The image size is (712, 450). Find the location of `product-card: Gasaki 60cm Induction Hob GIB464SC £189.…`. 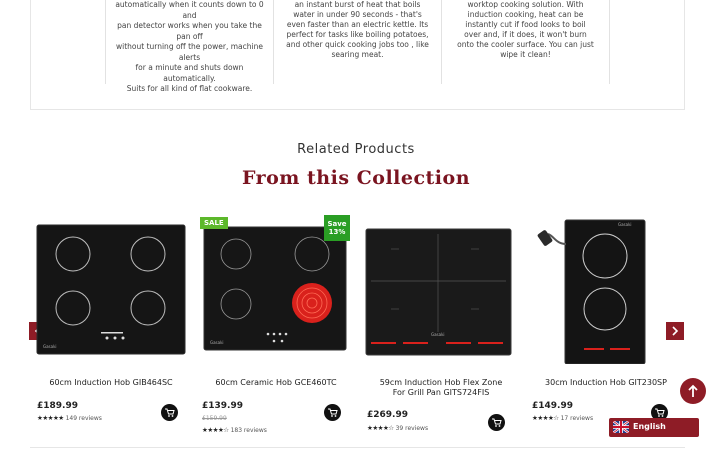

product-card: Gasaki 60cm Induction Hob GIB464SC £189.… is located at coordinates (111, 332).